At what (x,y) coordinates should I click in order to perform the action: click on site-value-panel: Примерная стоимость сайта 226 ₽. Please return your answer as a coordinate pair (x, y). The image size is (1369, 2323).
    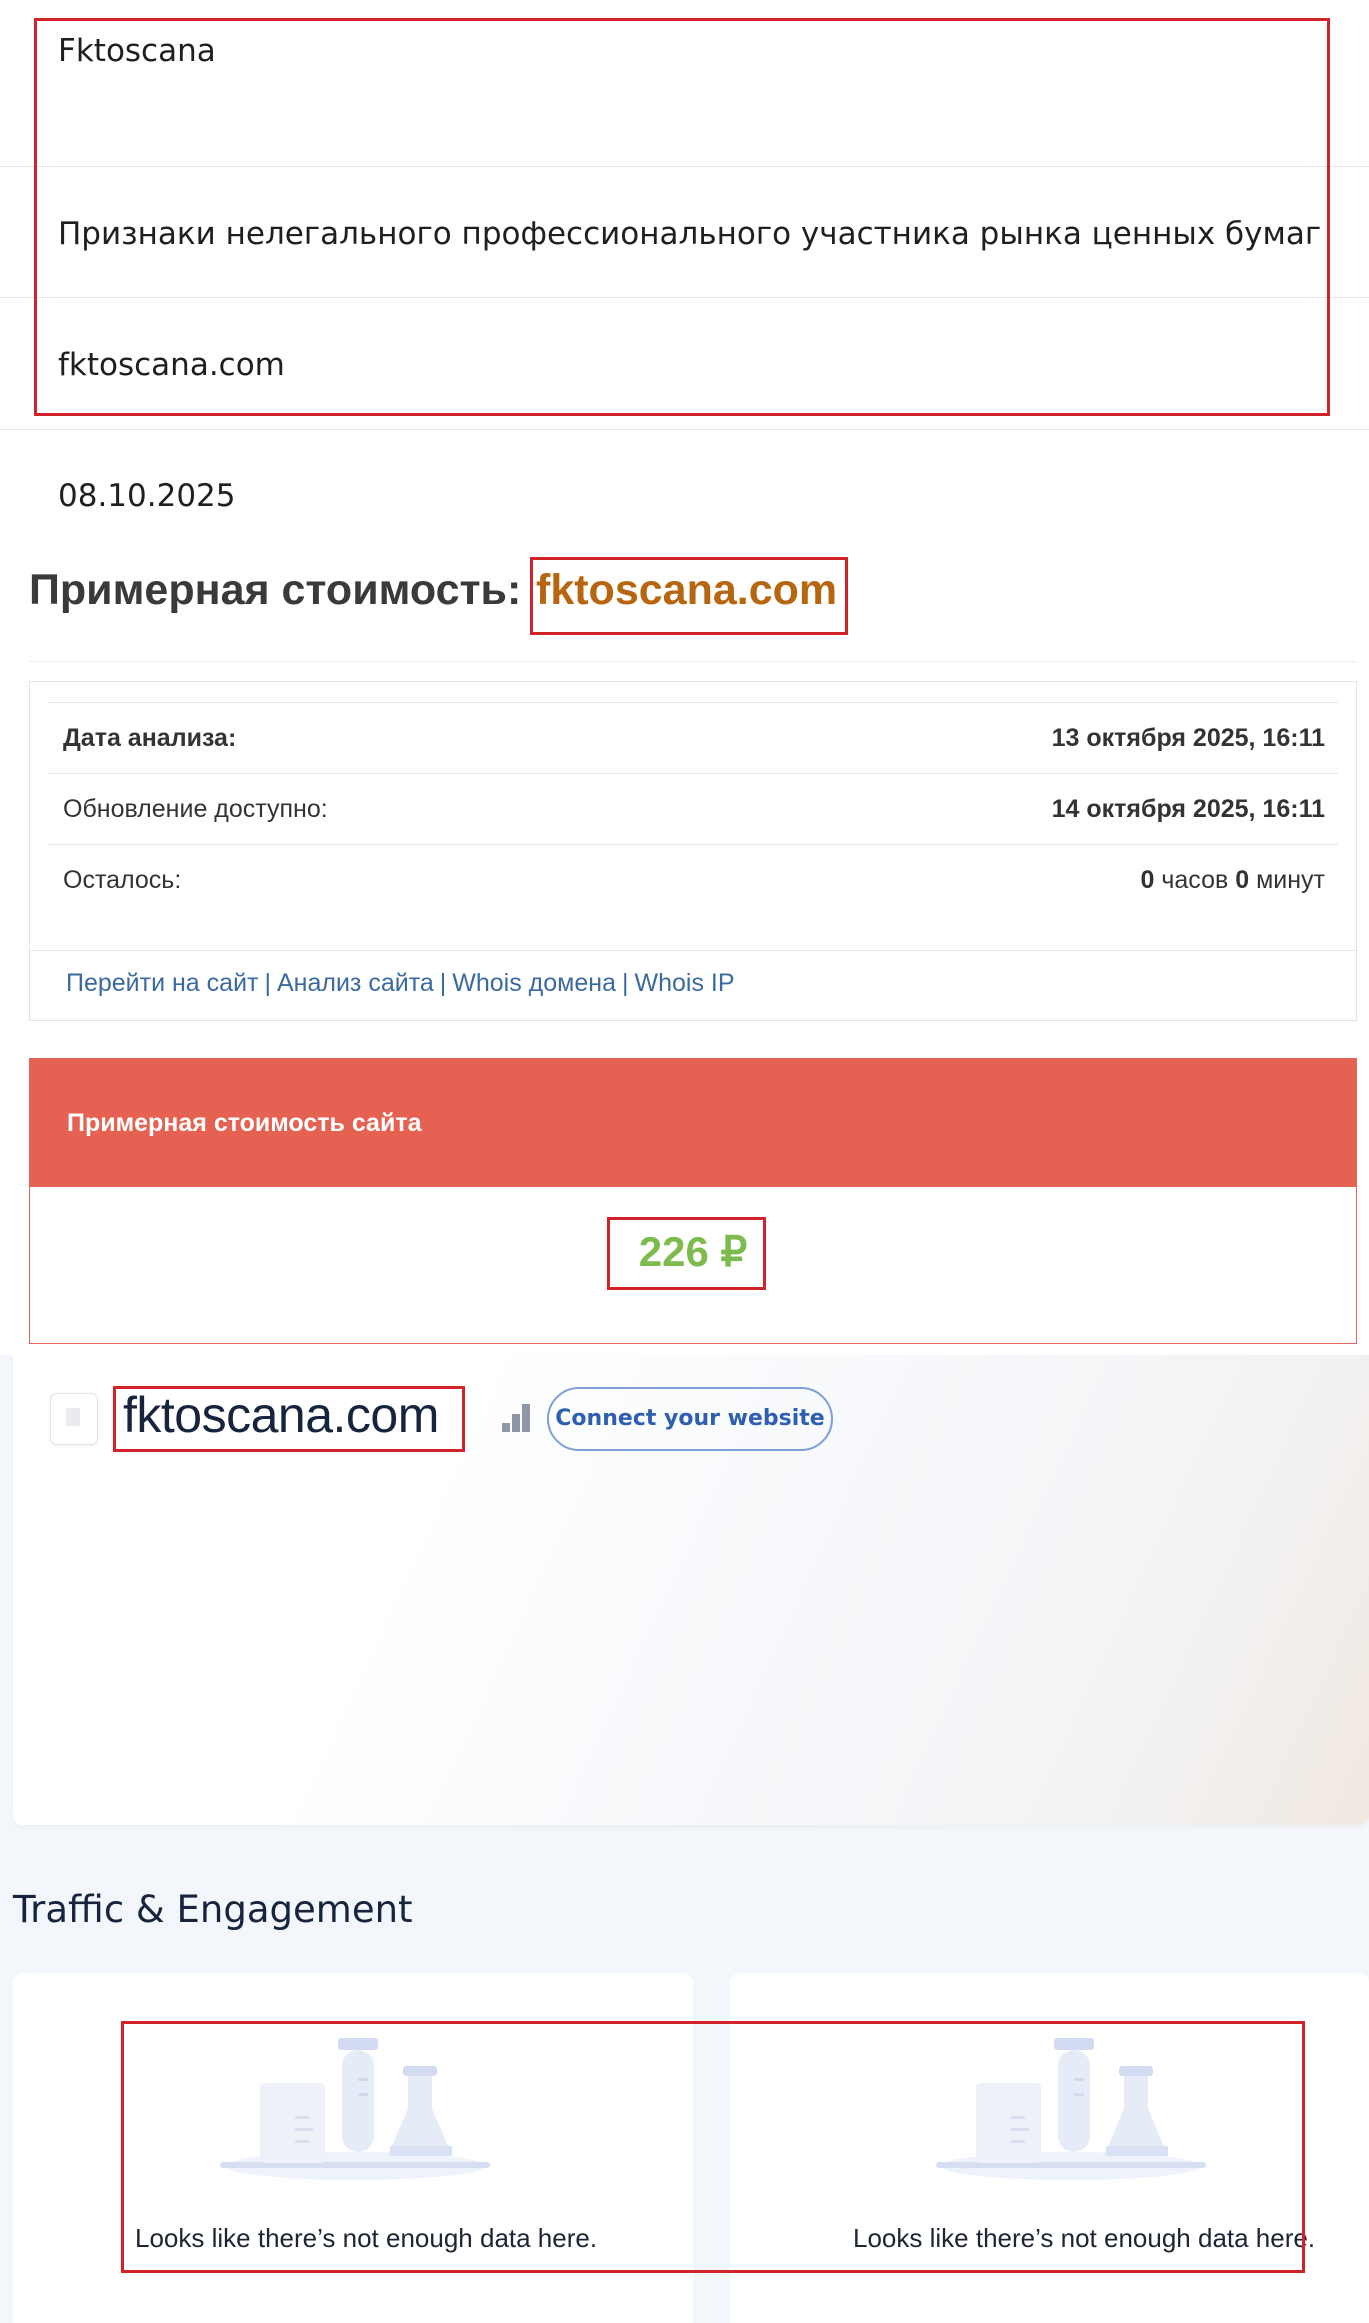
    Looking at the image, I should click on (693, 1201).